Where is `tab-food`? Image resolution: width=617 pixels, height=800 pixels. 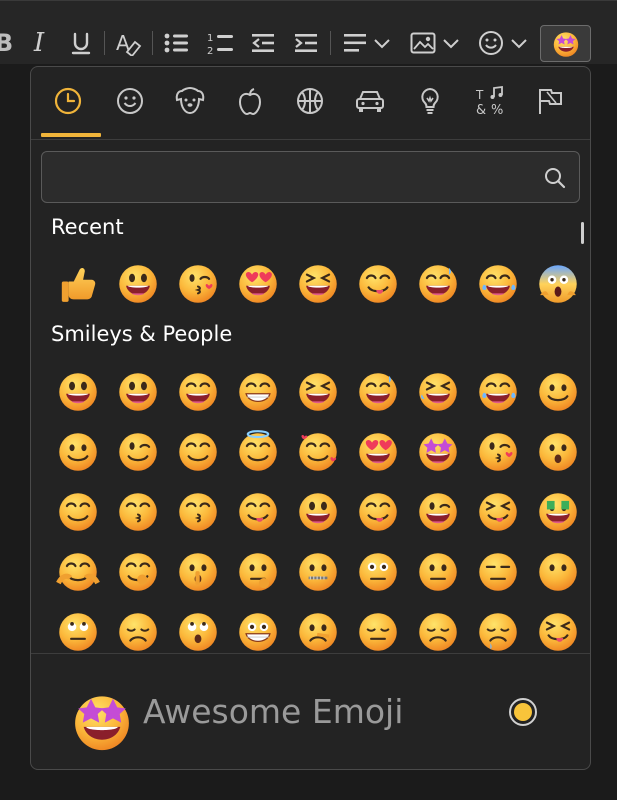
tab-food is located at coordinates (250, 101).